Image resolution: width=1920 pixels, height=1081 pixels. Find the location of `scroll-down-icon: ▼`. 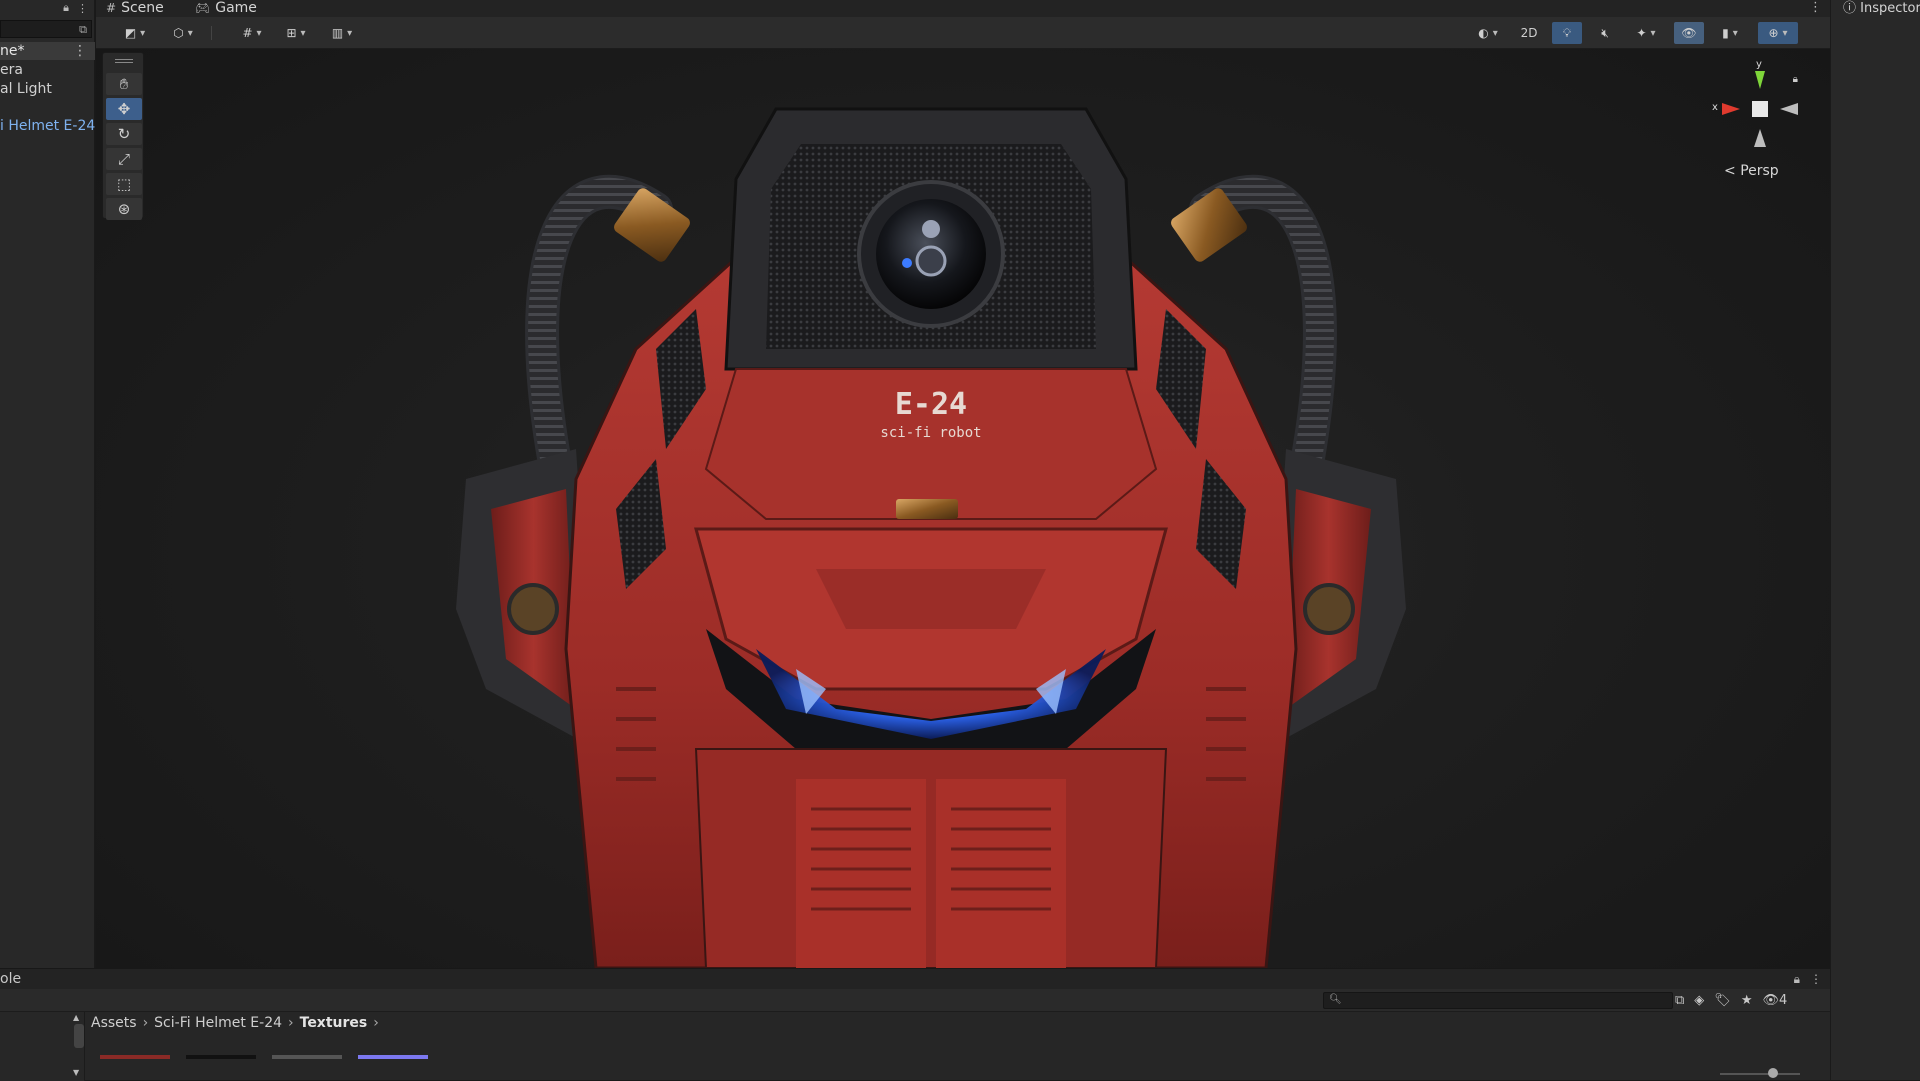

scroll-down-icon: ▼ is located at coordinates (76, 1072).